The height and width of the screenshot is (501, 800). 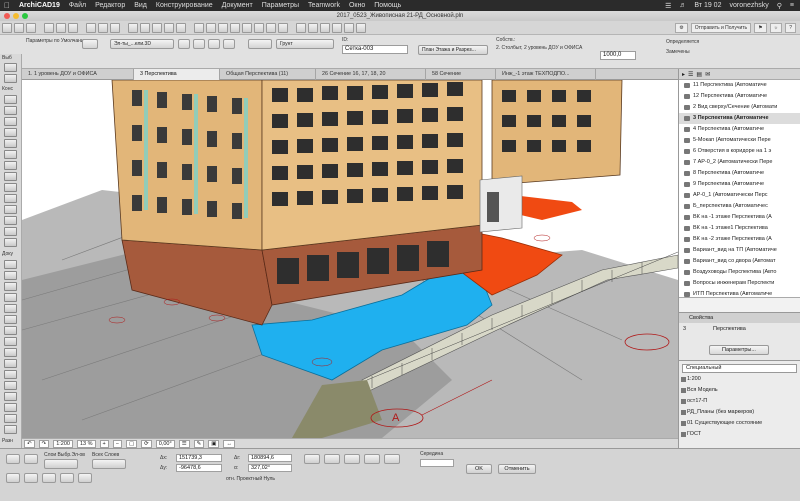 What do you see at coordinates (109, 464) in the screenshot?
I see `all-layers-toggle` at bounding box center [109, 464].